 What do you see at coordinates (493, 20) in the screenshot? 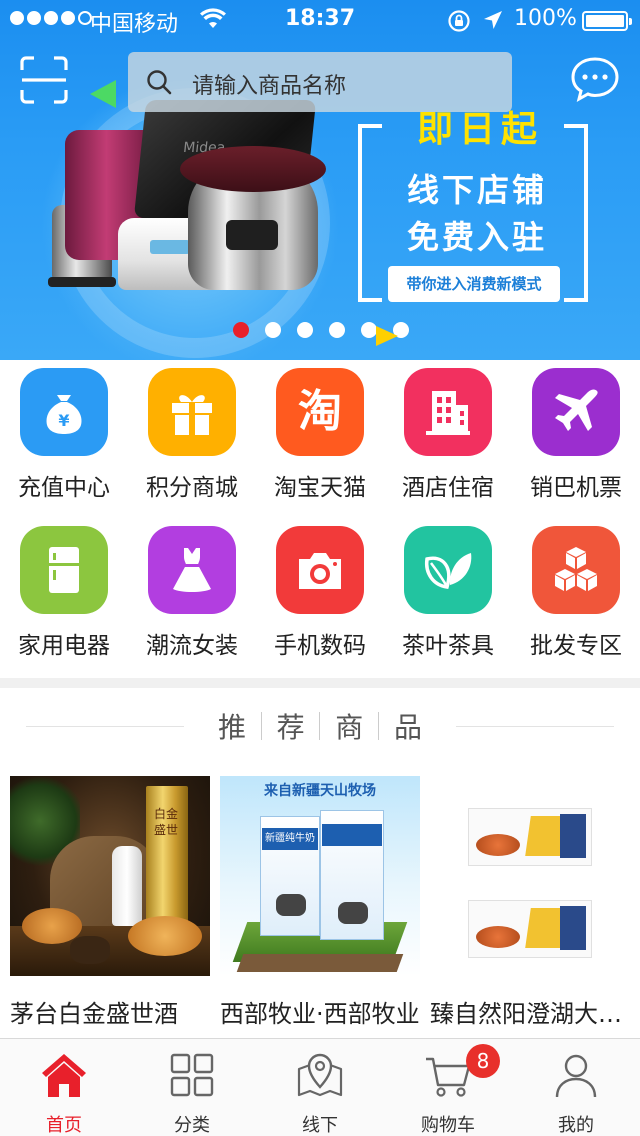
I see `location-arrow-icon` at bounding box center [493, 20].